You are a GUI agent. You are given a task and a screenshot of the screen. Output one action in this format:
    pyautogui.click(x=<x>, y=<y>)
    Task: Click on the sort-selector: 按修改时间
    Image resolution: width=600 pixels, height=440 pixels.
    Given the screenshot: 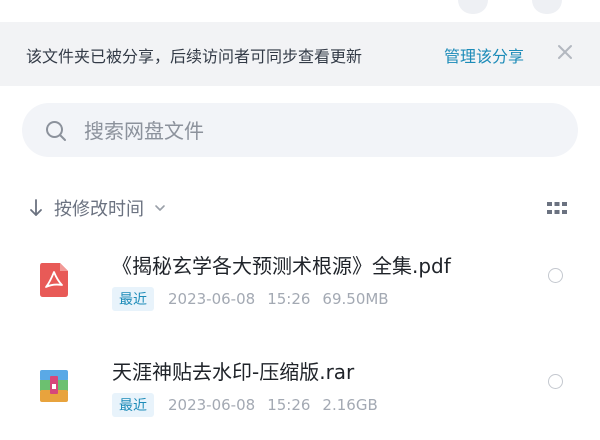 What is the action you would take?
    pyautogui.click(x=97, y=208)
    